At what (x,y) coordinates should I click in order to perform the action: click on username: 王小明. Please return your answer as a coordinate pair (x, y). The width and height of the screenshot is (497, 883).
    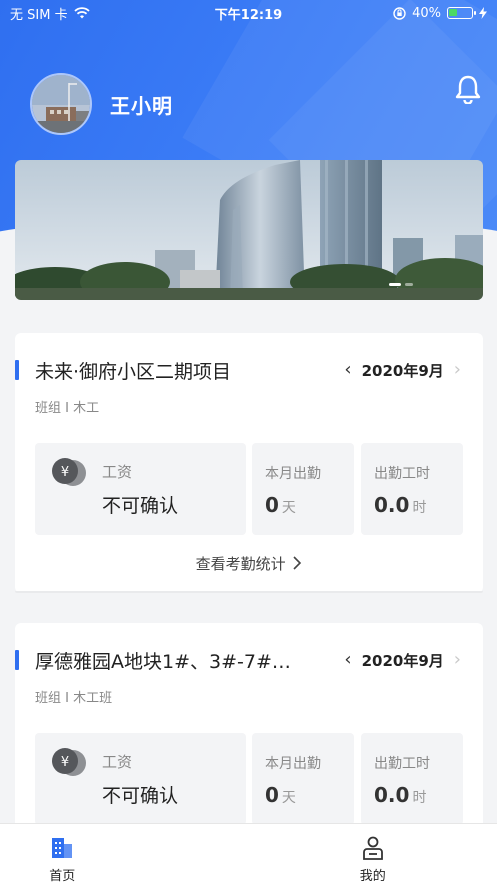
    Looking at the image, I should click on (141, 105).